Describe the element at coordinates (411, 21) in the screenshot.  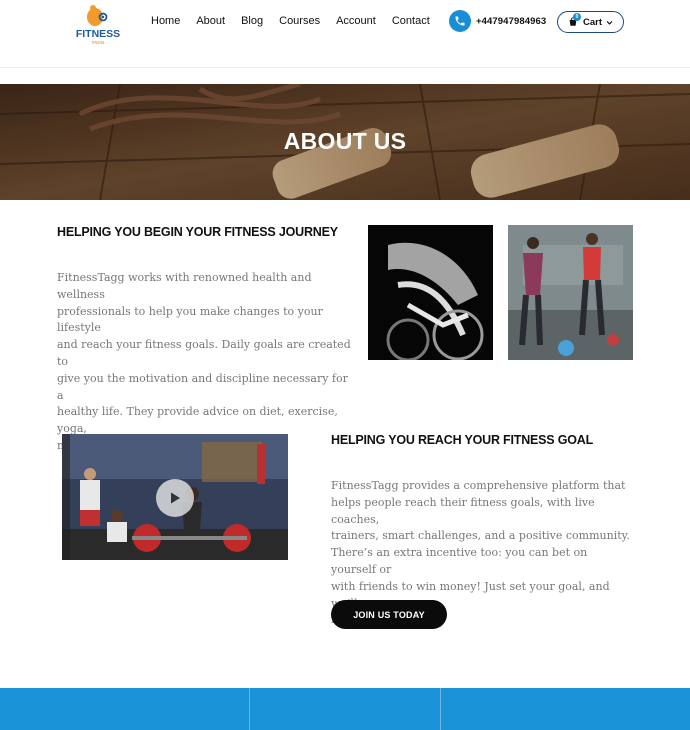
I see `nav-contact: Contact` at that location.